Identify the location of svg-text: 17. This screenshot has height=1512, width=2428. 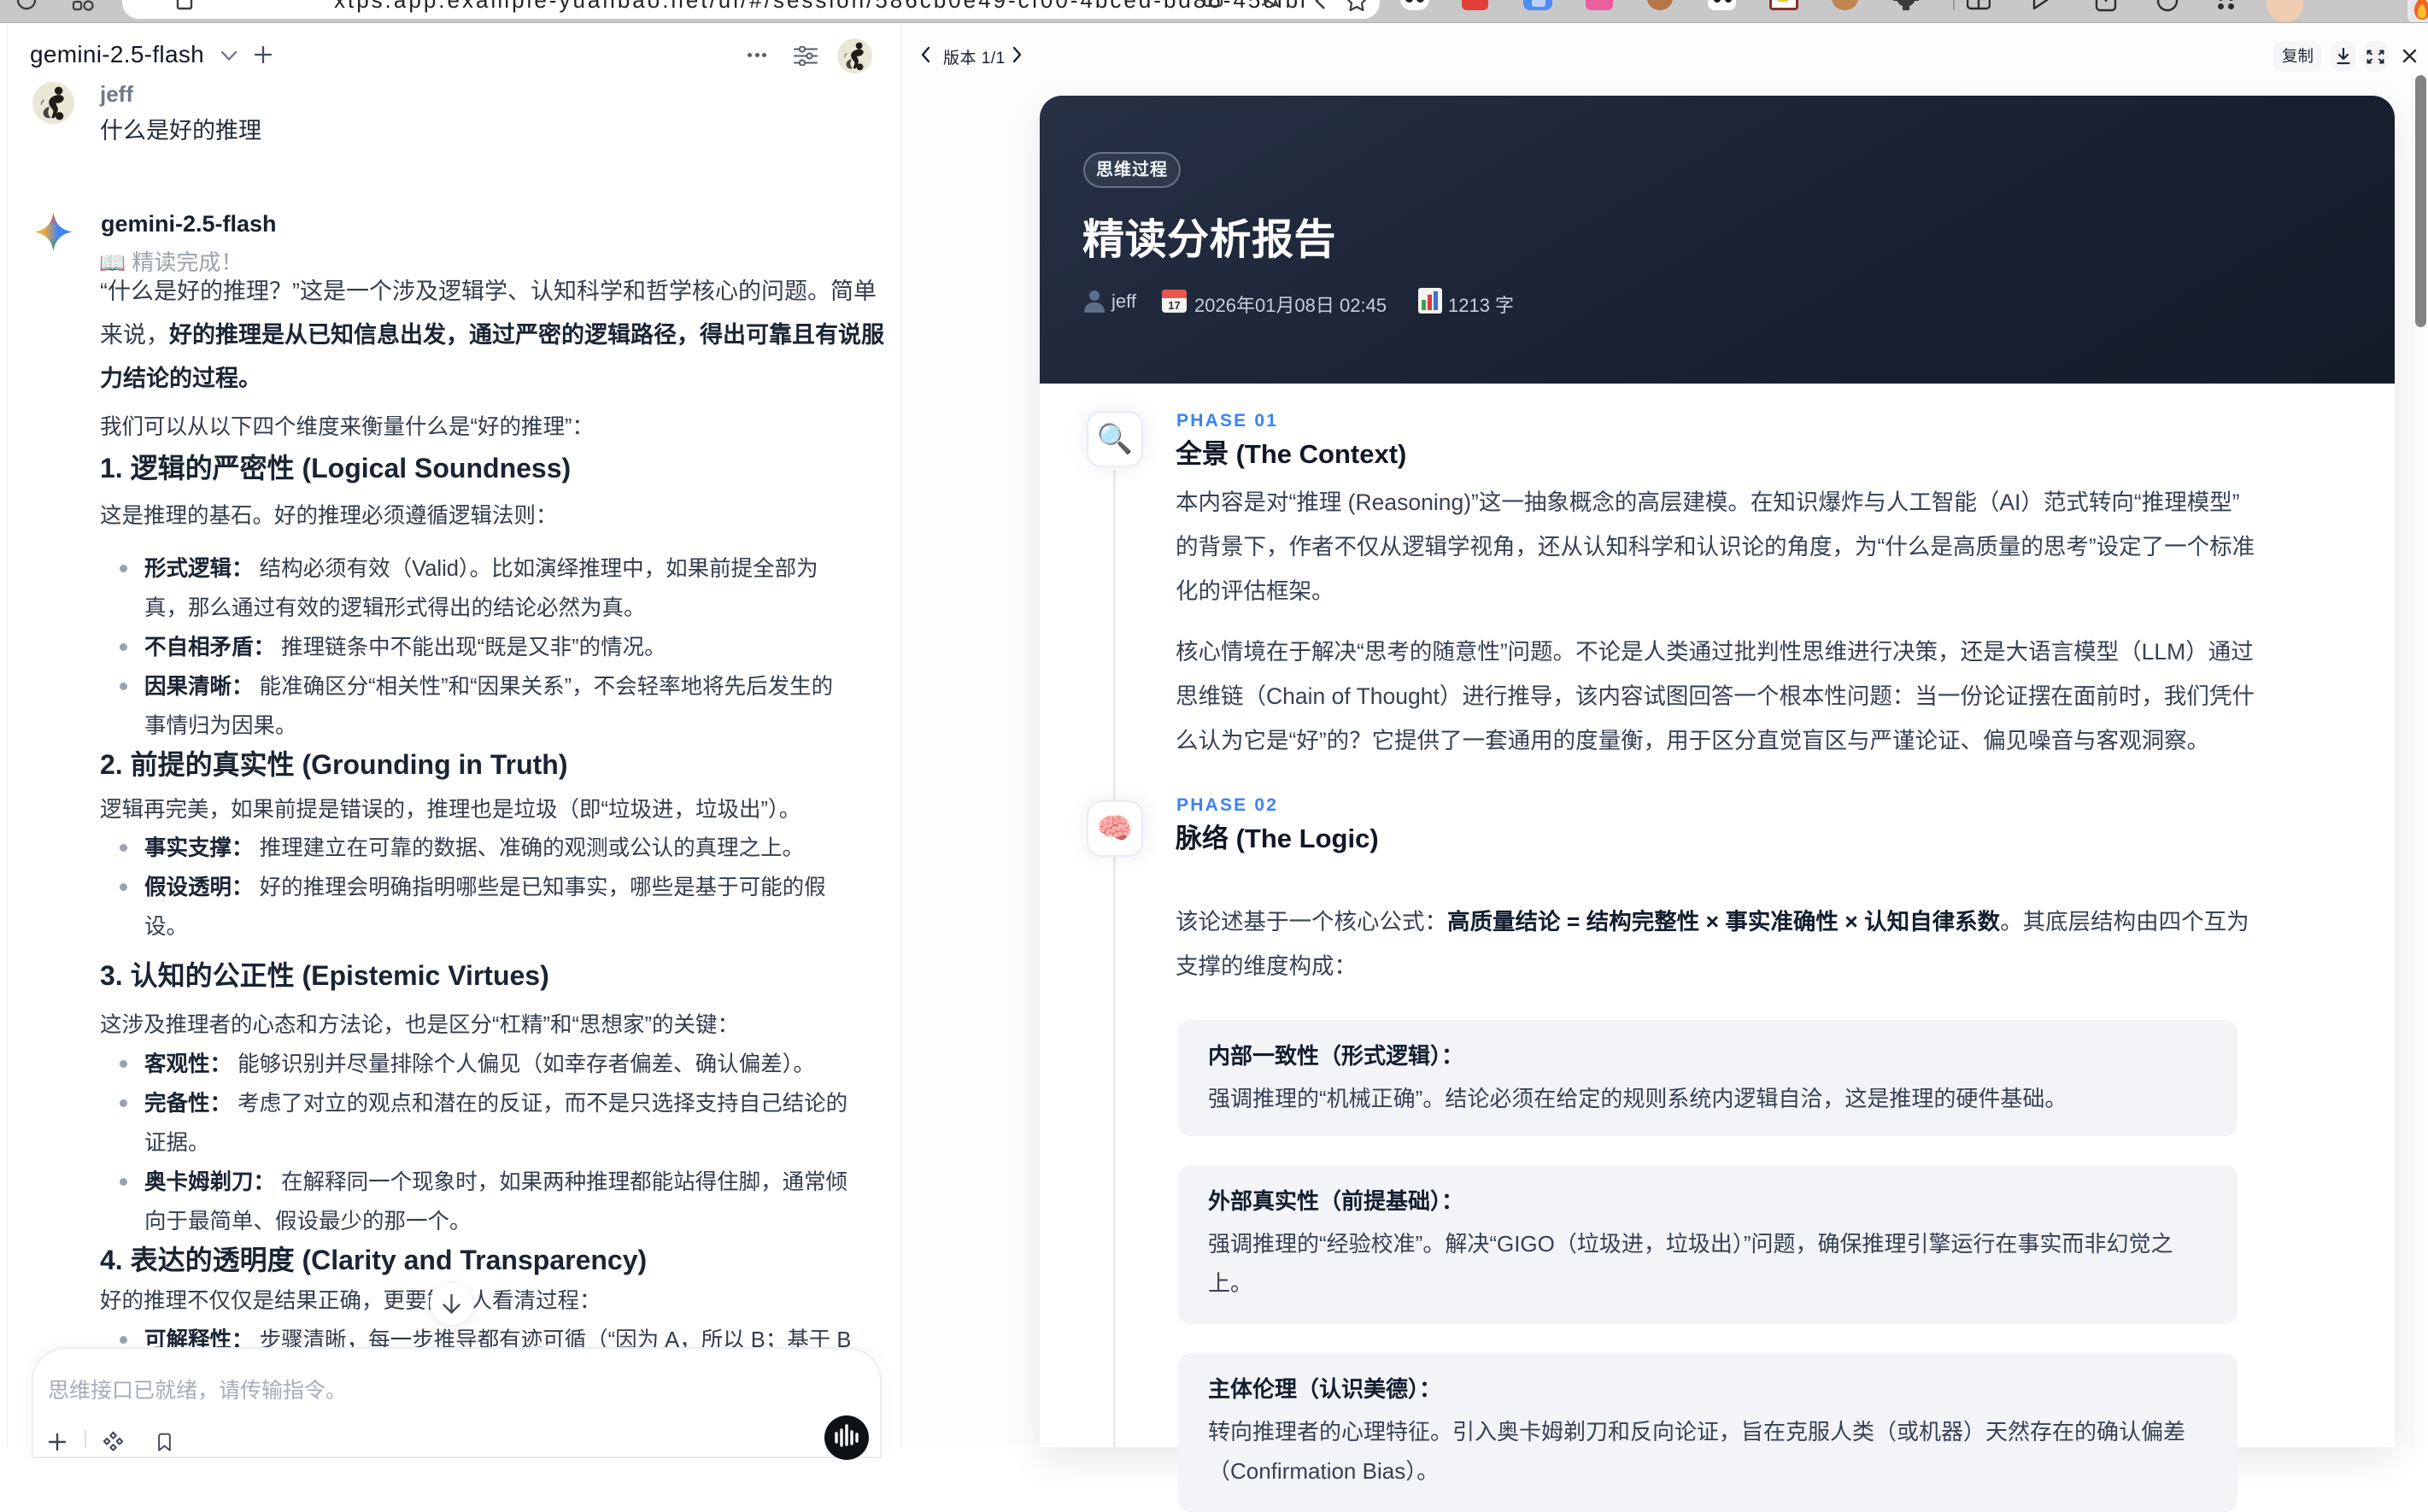
(1174, 305).